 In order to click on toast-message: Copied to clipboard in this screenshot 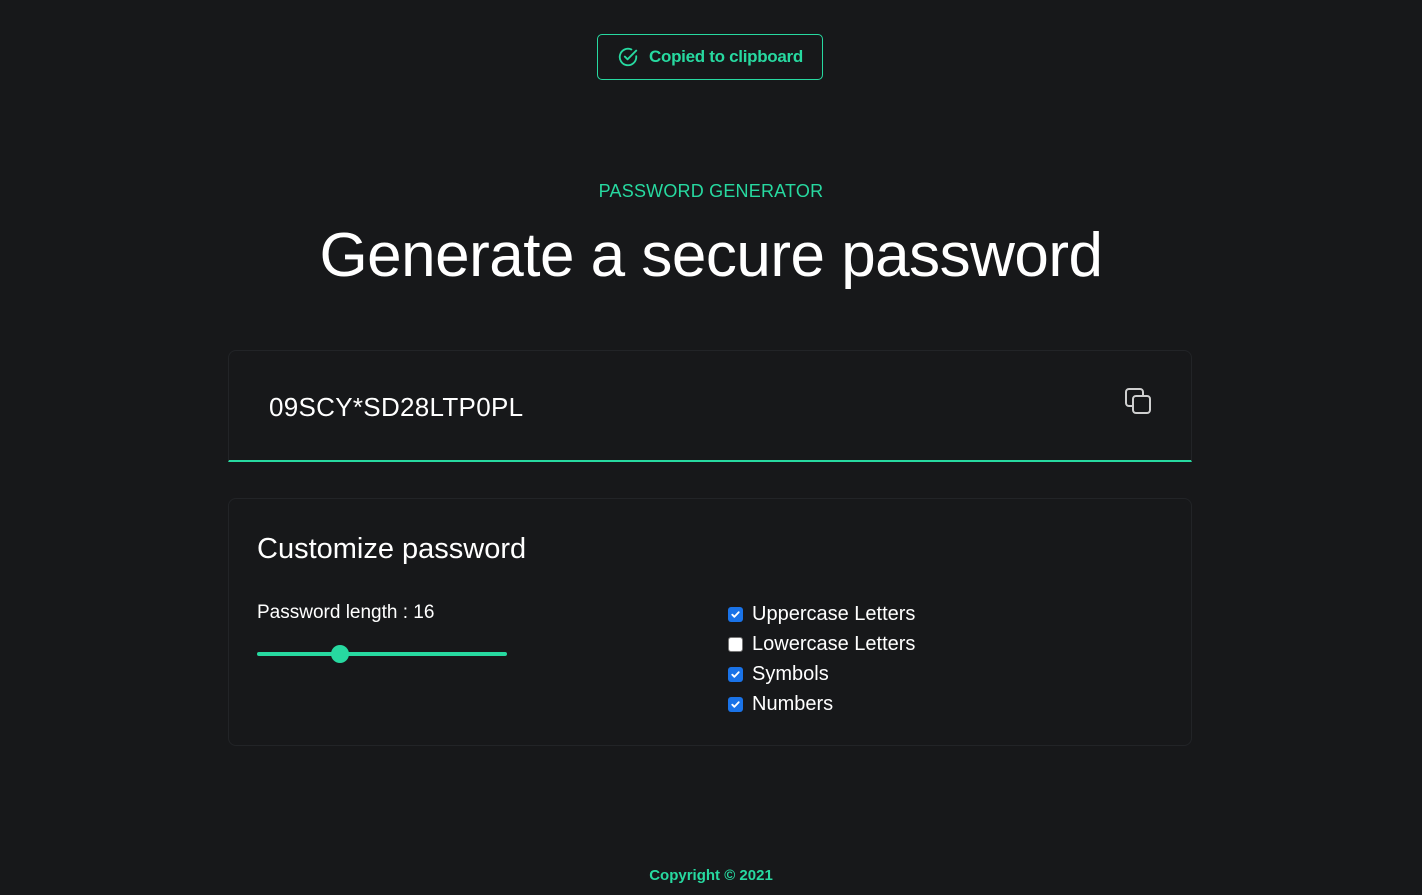, I will do `click(726, 56)`.